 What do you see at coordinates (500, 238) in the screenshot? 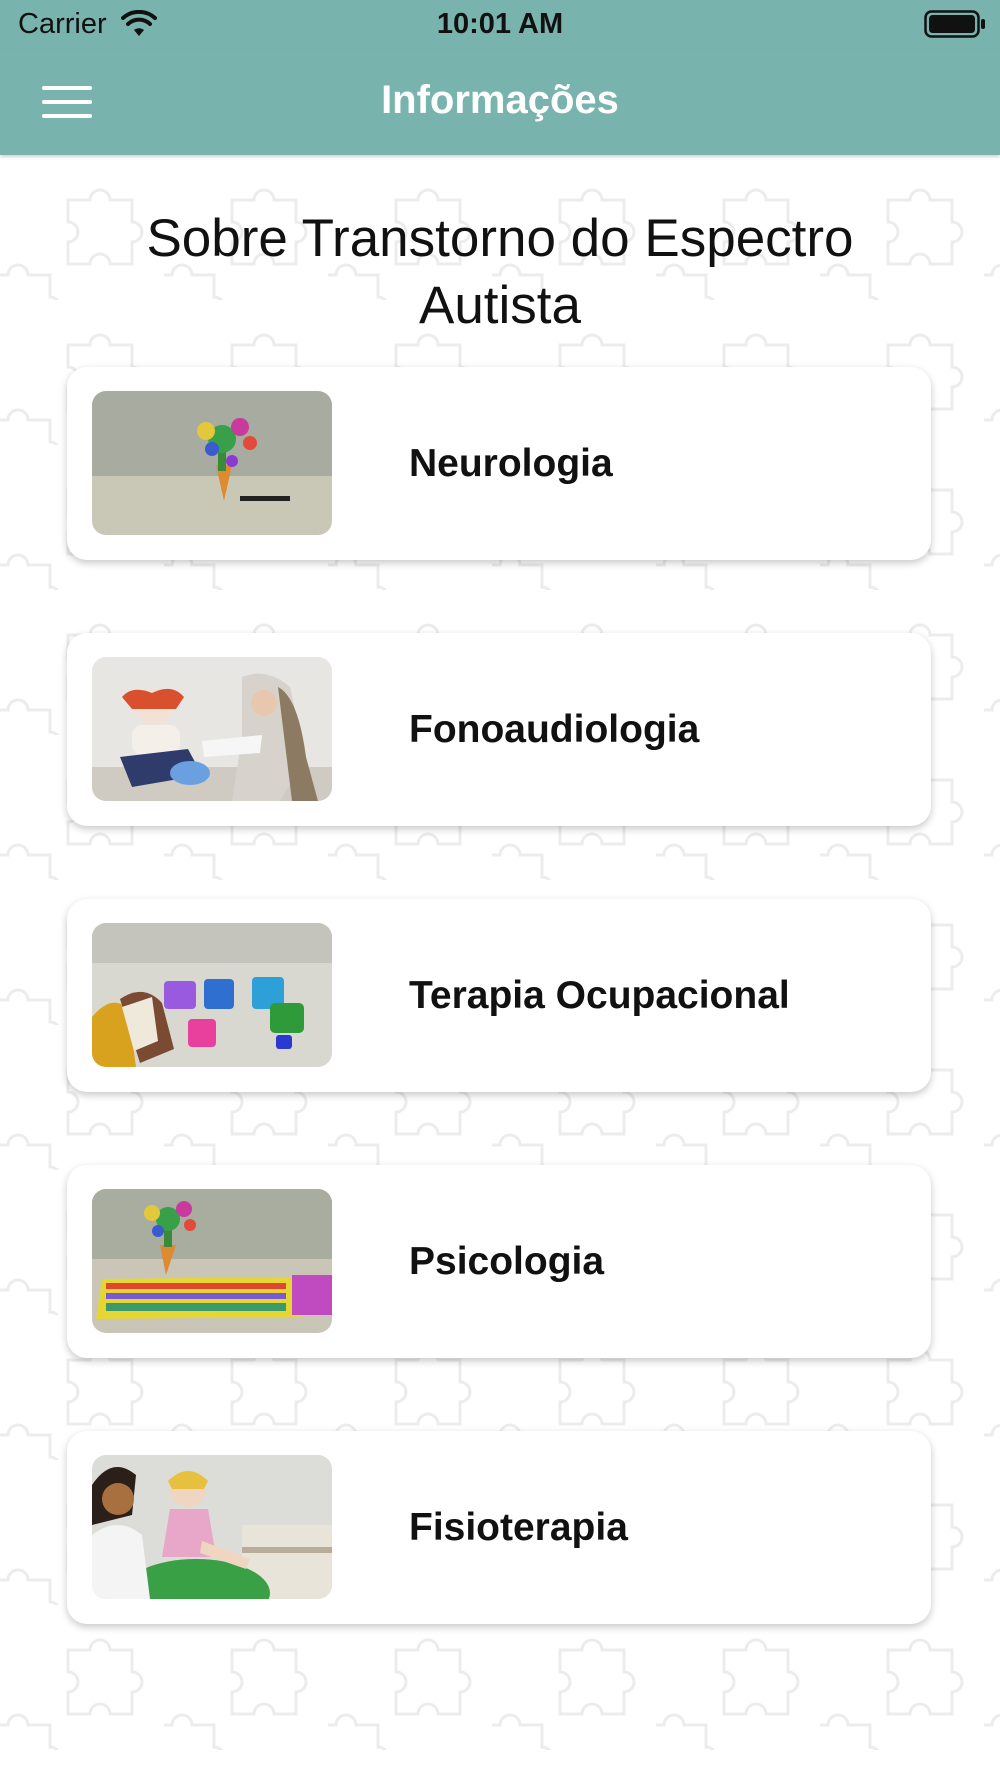
I see `section-heading-line-1: Sobre Transtorno do Espectro` at bounding box center [500, 238].